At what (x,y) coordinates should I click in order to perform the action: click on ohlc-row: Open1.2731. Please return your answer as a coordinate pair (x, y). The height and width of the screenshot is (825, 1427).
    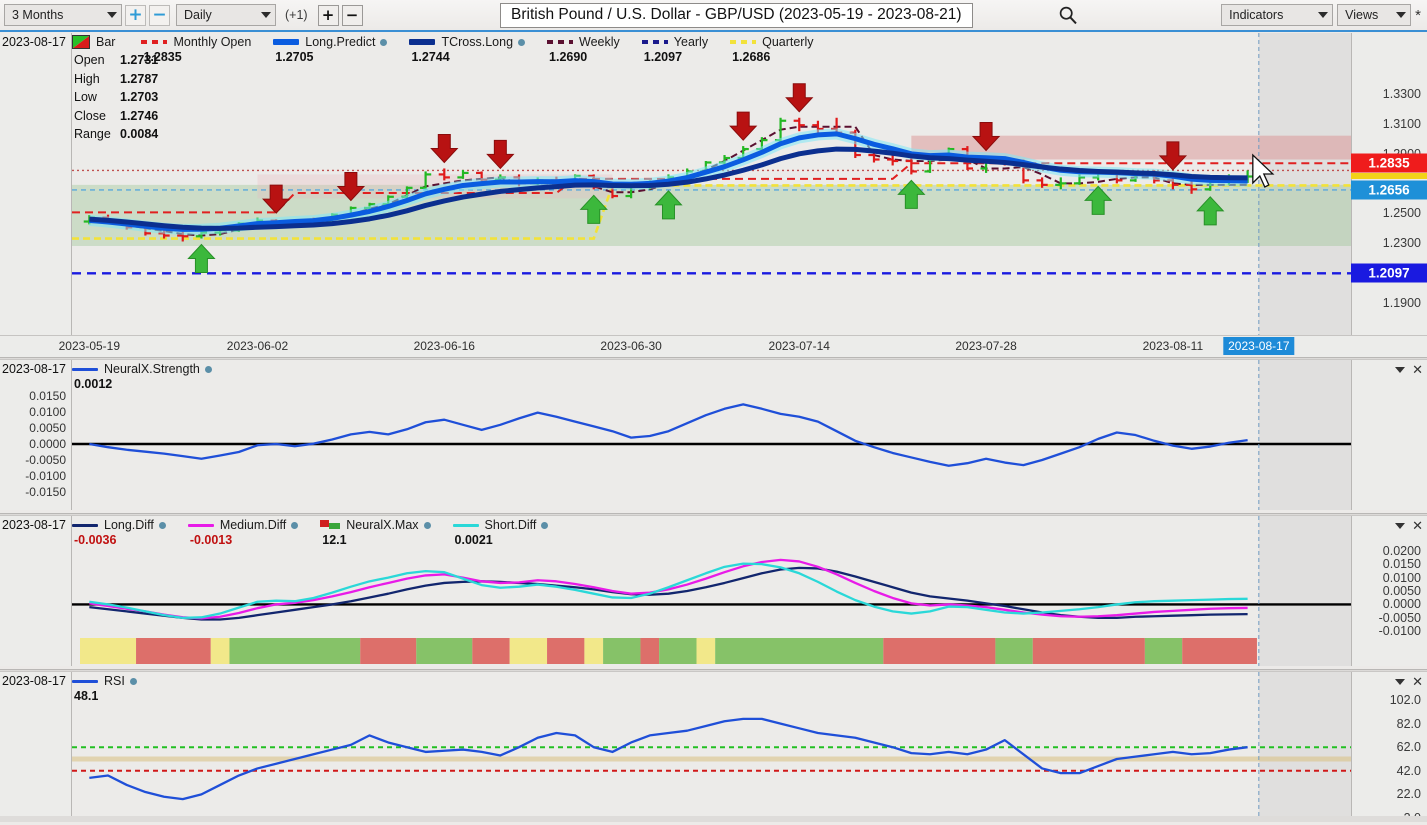
    Looking at the image, I should click on (116, 60).